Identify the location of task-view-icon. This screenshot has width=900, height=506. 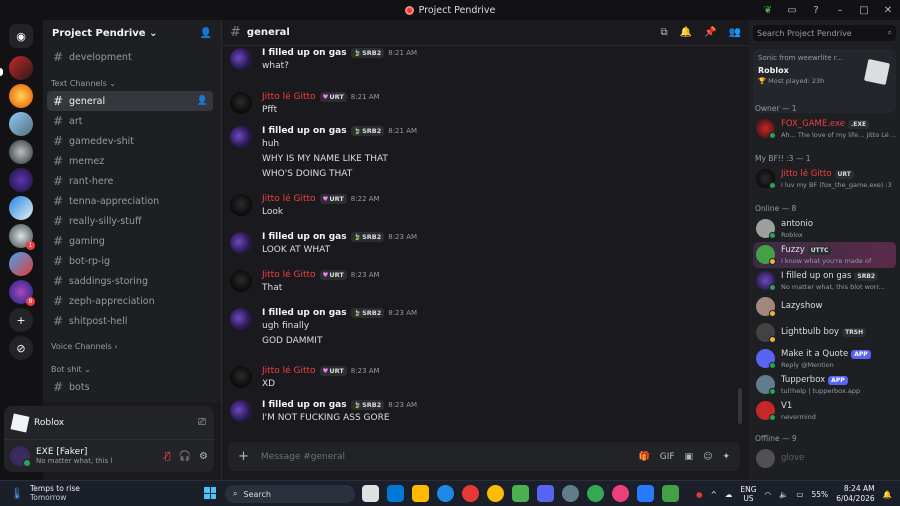
(370, 493).